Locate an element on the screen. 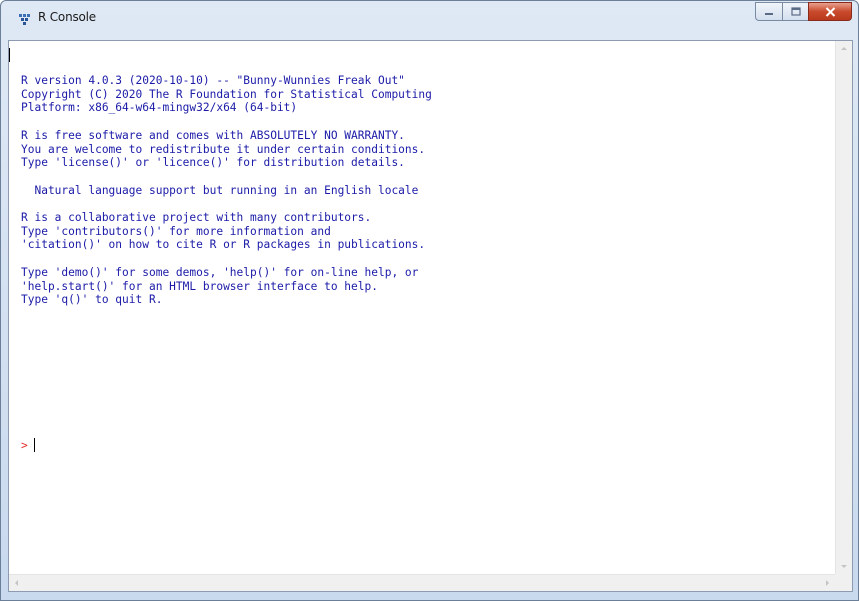 This screenshot has width=859, height=601. r-logo-icon is located at coordinates (24, 19).